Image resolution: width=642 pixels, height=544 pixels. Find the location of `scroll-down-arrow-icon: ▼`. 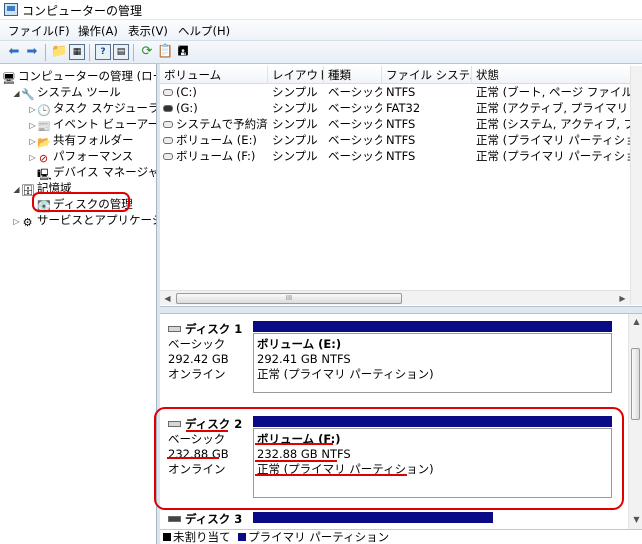

scroll-down-arrow-icon: ▼ is located at coordinates (635, 519).